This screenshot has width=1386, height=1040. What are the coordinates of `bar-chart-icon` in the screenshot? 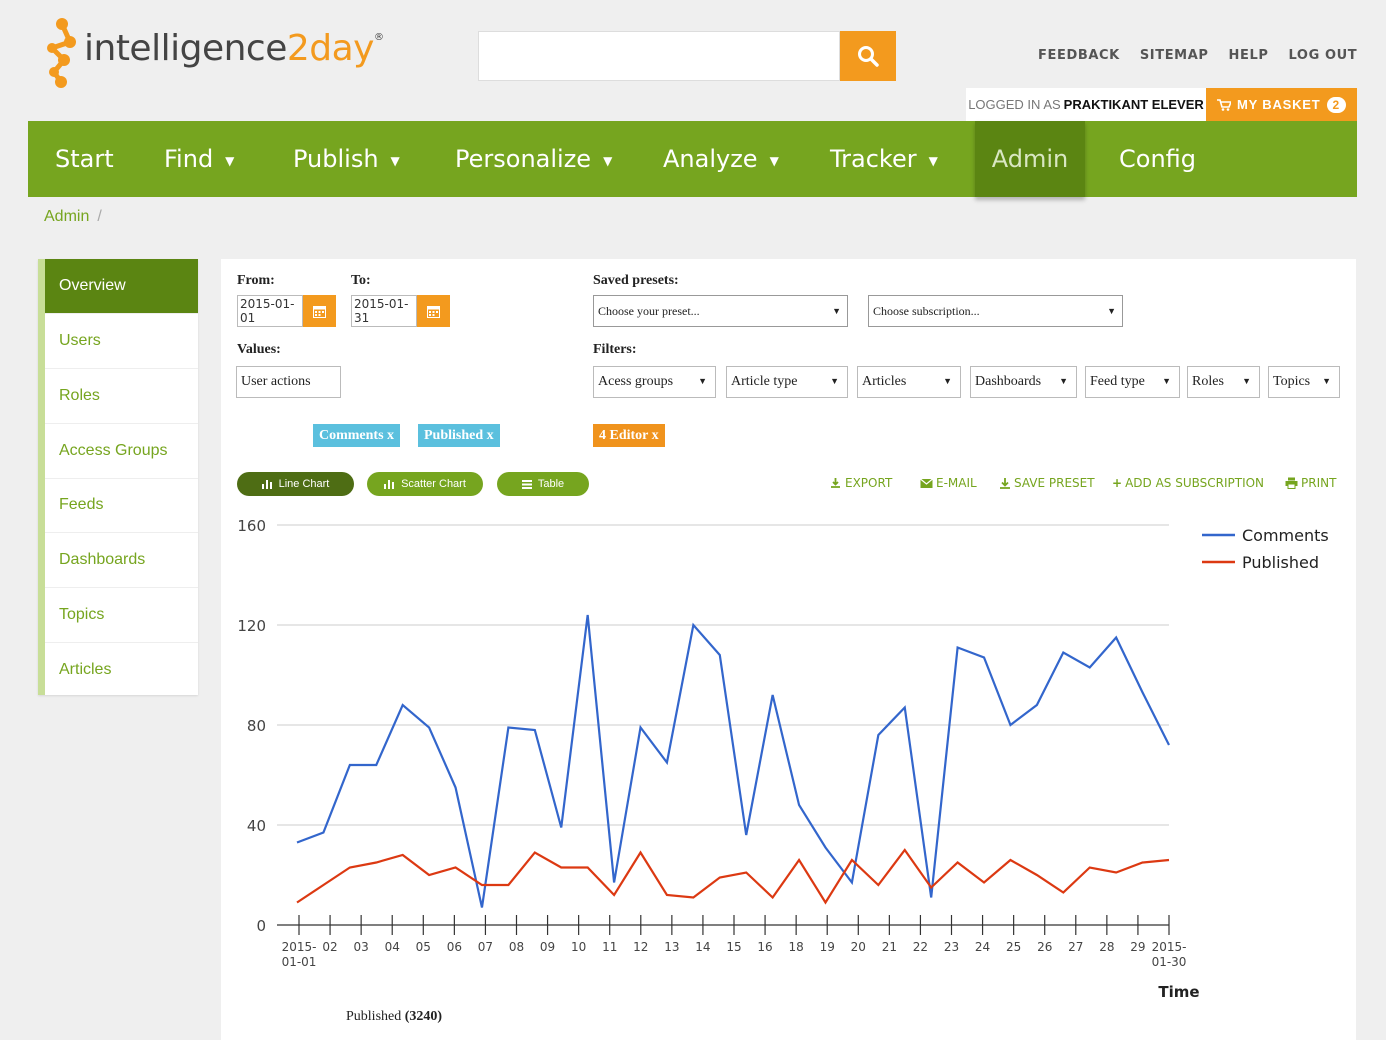 It's located at (266, 484).